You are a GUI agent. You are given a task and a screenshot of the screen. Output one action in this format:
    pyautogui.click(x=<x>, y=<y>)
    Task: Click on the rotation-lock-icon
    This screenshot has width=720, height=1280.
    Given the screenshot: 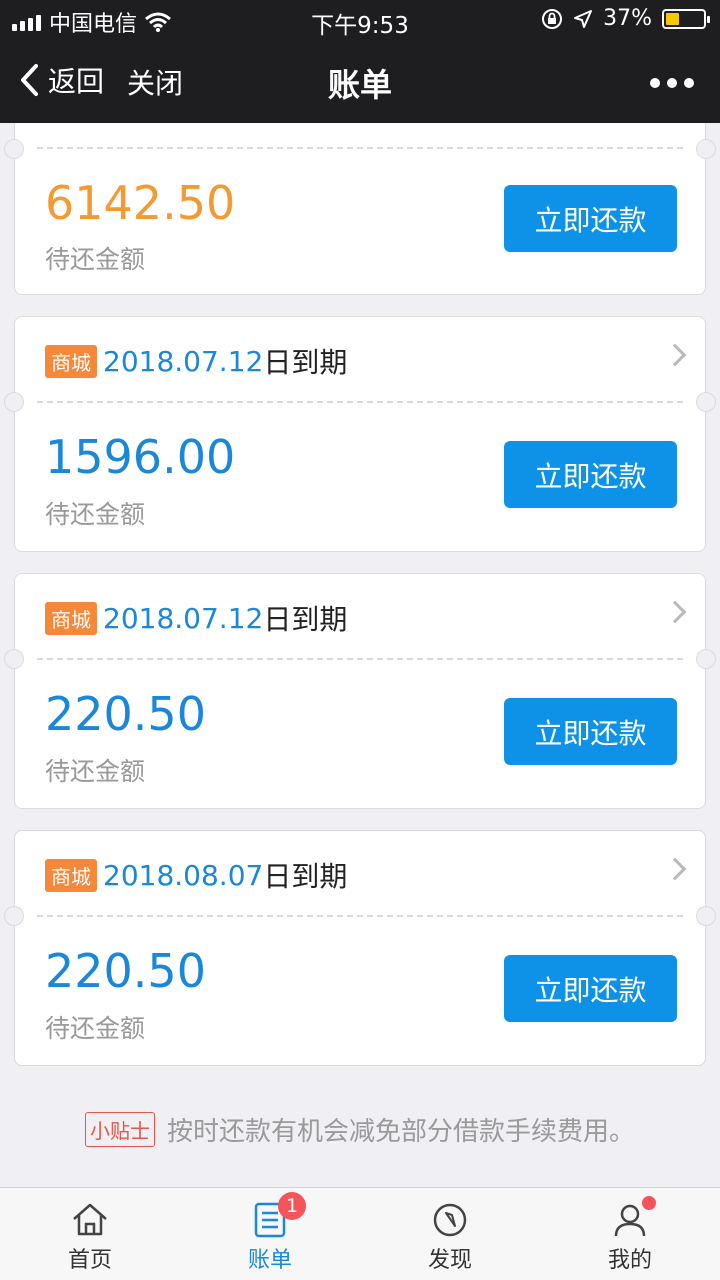 What is the action you would take?
    pyautogui.click(x=552, y=18)
    